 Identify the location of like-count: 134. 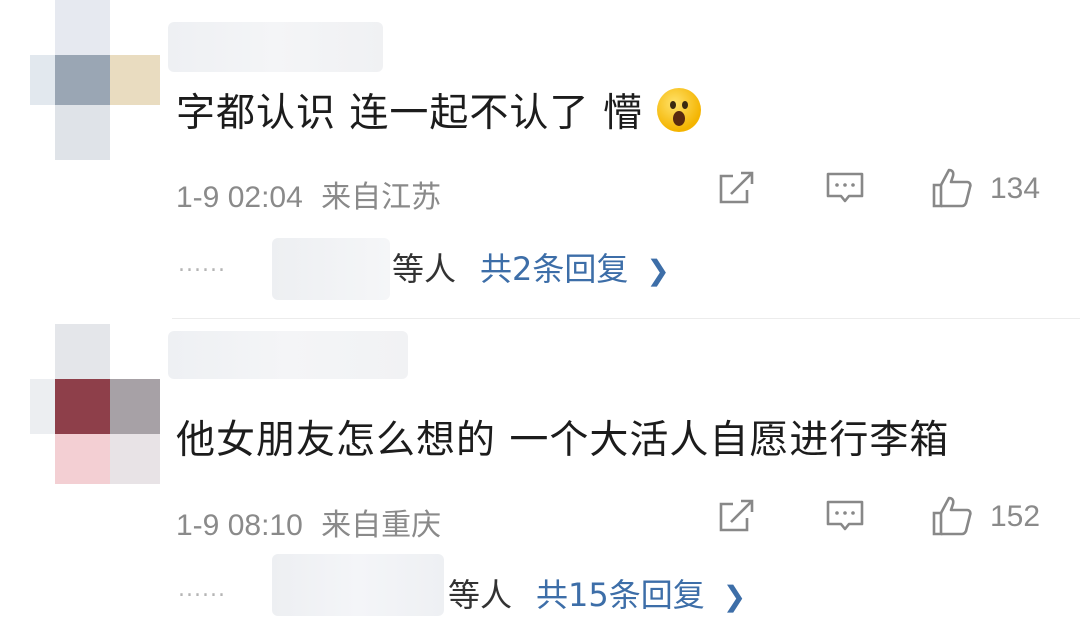
(1015, 188).